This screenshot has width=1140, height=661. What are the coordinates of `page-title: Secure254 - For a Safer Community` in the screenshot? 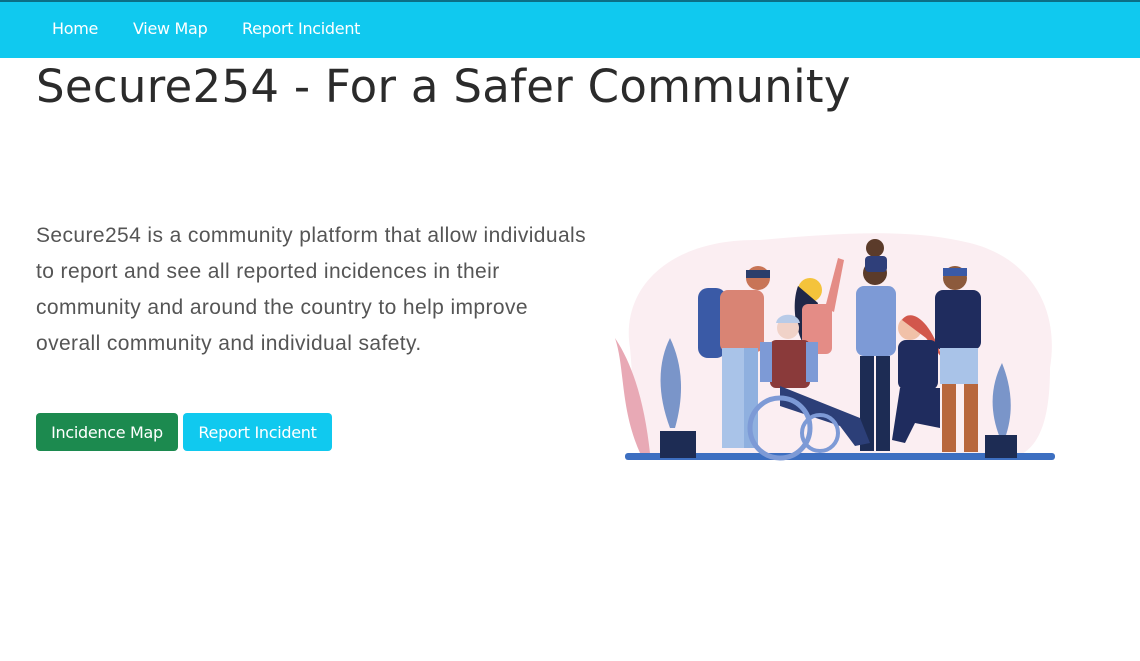 It's located at (443, 86).